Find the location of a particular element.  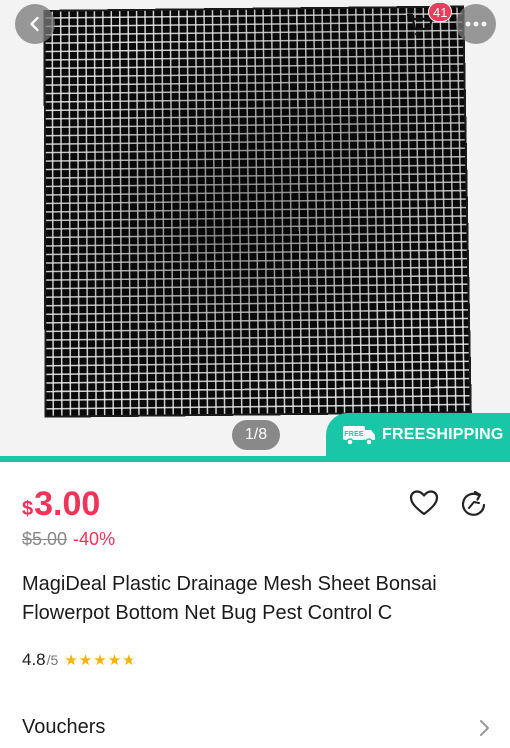

rating-stars: ★ ★ ★ ★ ★ is located at coordinates (99, 660).